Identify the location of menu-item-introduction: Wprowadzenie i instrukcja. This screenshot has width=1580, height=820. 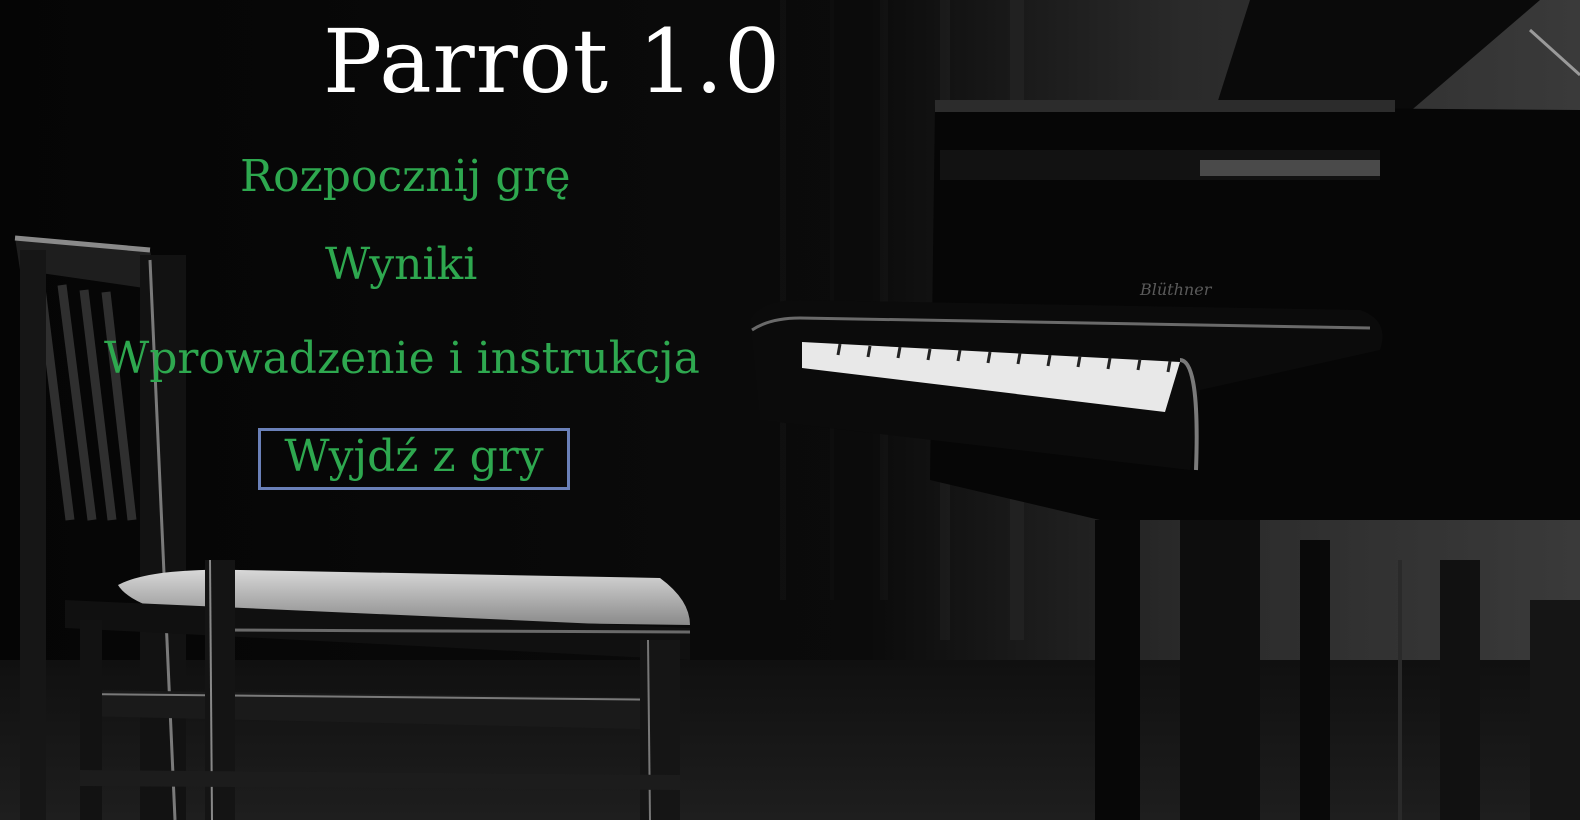
(402, 359).